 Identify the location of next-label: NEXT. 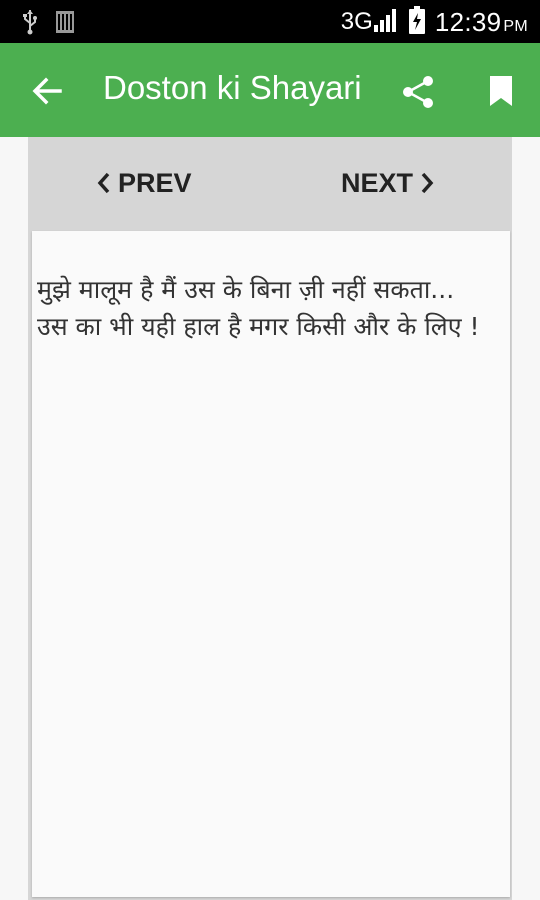
(377, 182).